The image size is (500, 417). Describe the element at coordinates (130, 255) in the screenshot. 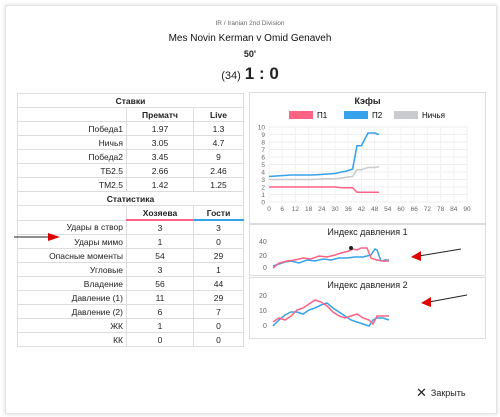

I see `table-row: Опасные моменты 54 29` at that location.